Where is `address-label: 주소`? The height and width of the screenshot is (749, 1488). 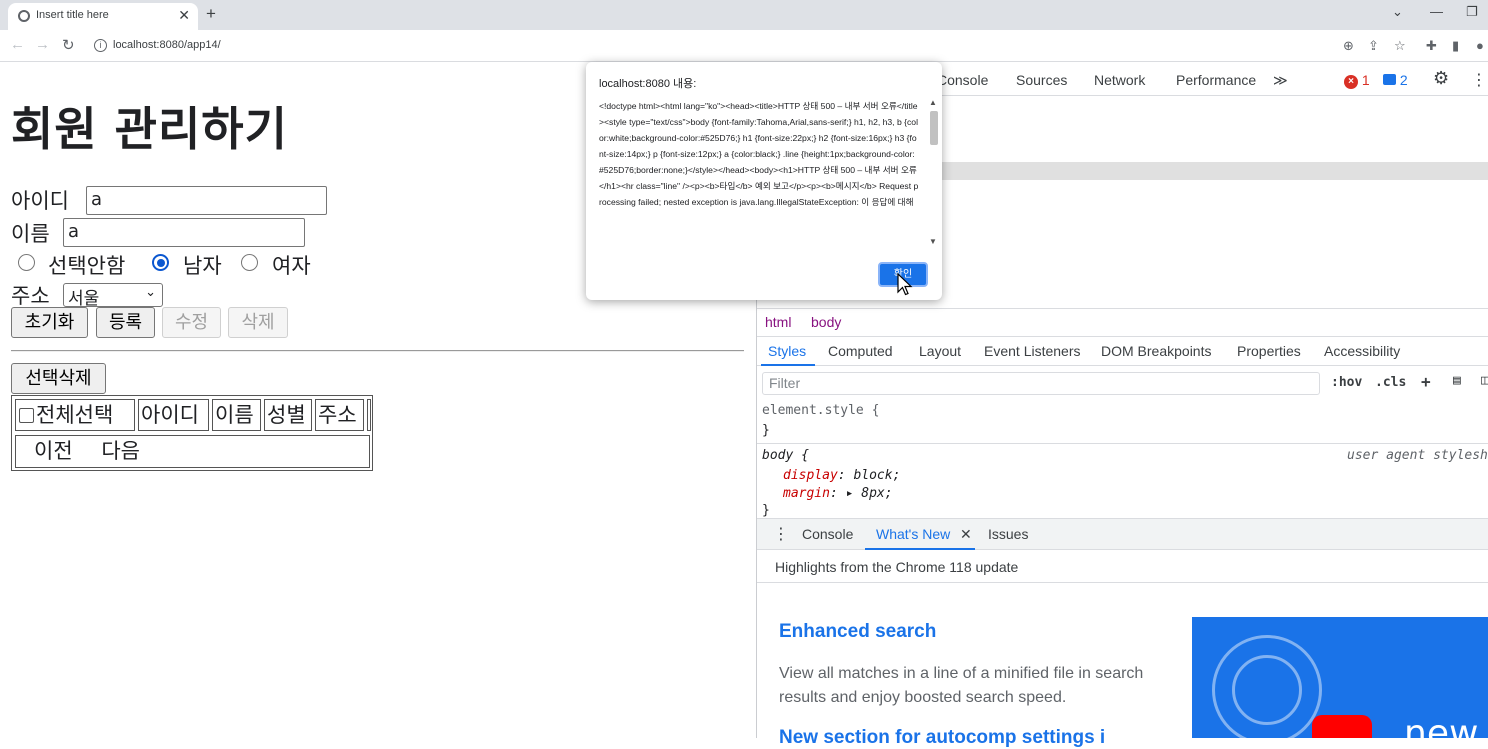
address-label: 주소 is located at coordinates (30, 296).